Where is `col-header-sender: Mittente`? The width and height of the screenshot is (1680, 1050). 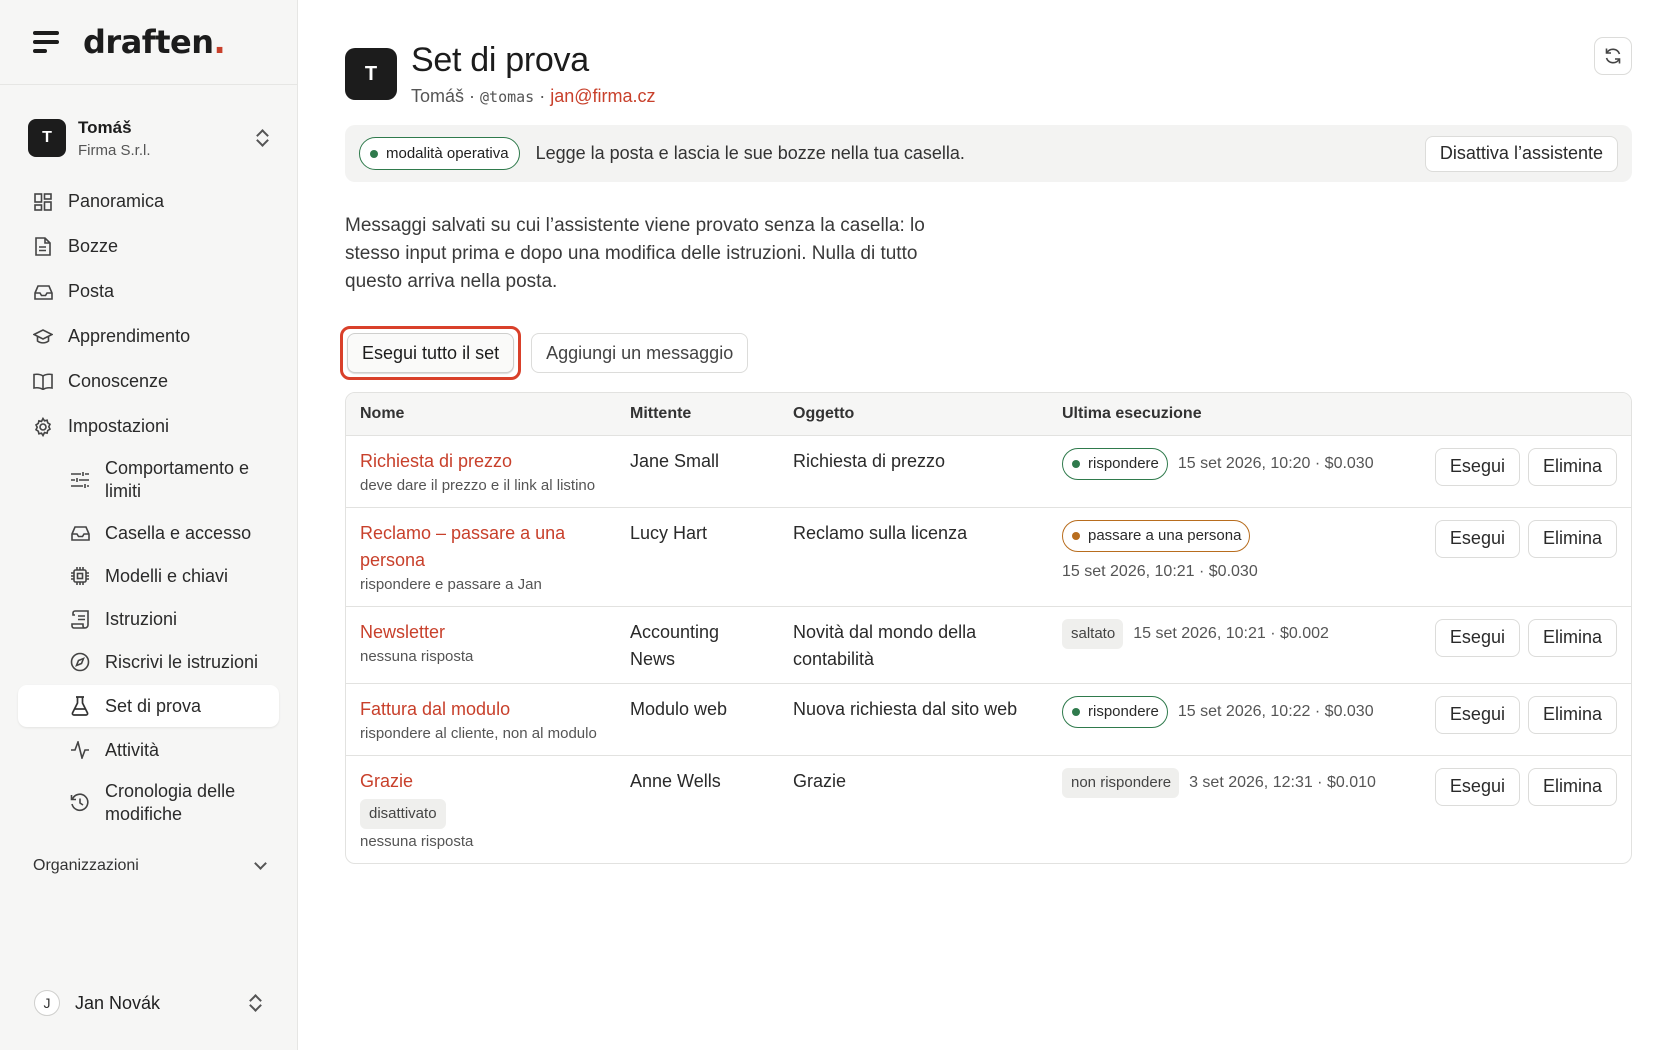
col-header-sender: Mittente is located at coordinates (697, 414).